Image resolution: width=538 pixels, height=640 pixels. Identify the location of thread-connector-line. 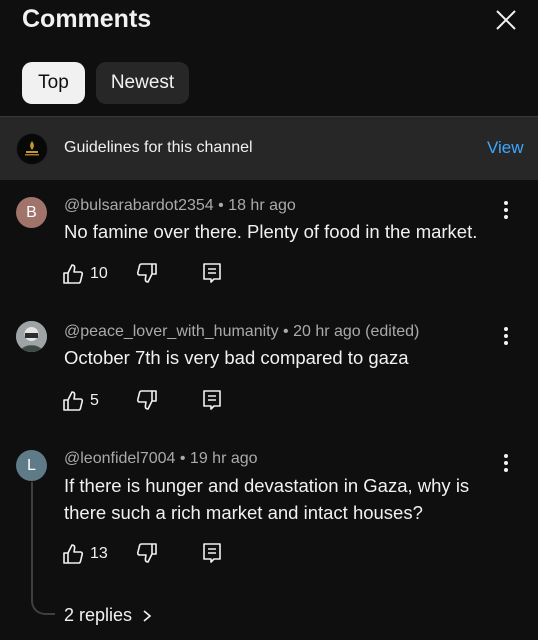
(43, 548).